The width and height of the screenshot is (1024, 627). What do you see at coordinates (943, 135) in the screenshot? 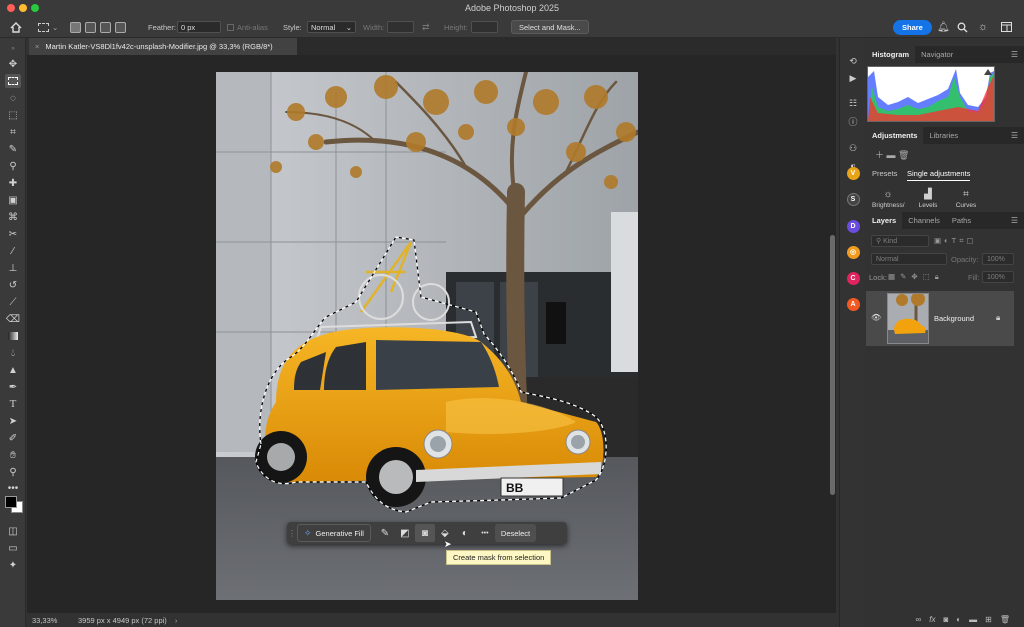
I see `tab-libraries: Libraries` at bounding box center [943, 135].